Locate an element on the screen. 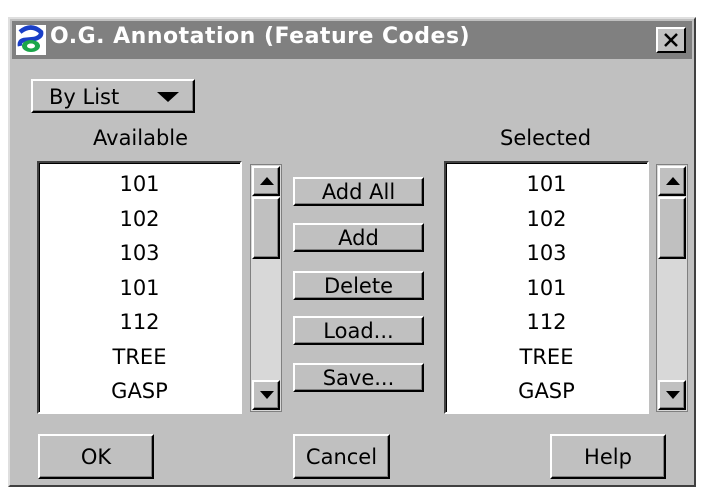 The height and width of the screenshot is (497, 703). add-all-button: Add All is located at coordinates (358, 191).